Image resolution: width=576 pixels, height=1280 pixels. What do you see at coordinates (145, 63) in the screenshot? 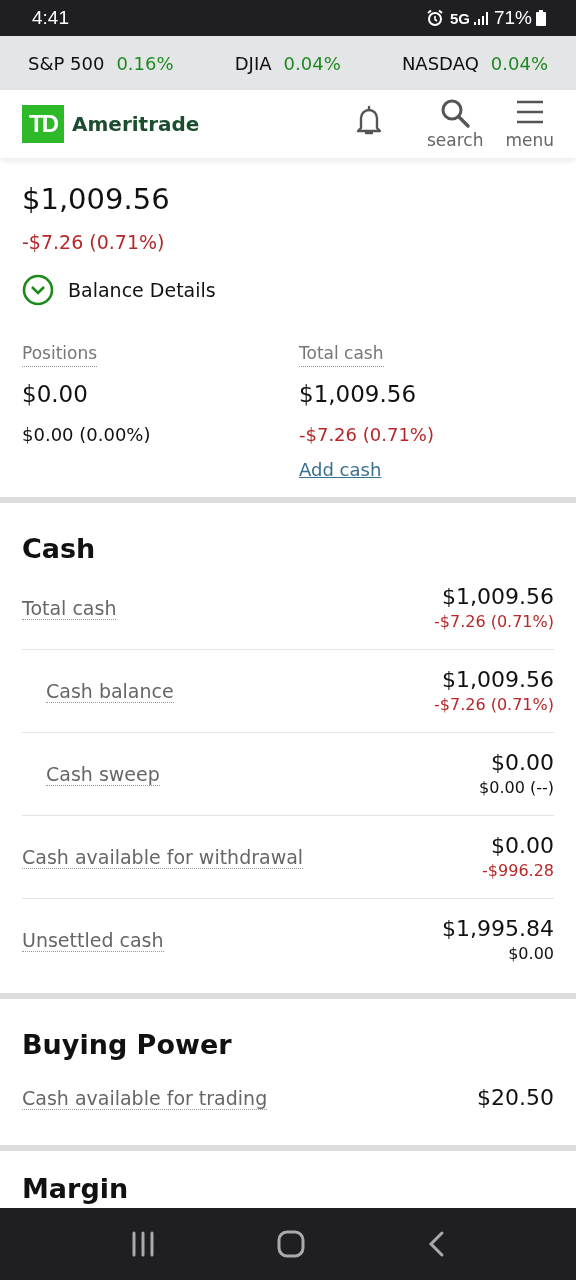
I see `index-change: 0.16%` at bounding box center [145, 63].